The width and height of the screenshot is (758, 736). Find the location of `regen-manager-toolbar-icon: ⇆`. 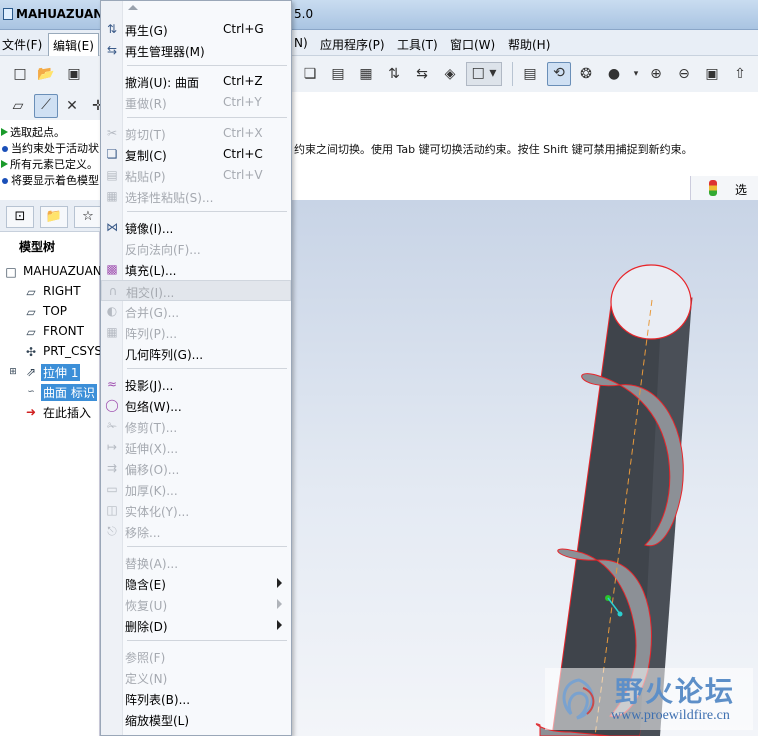

regen-manager-toolbar-icon: ⇆ is located at coordinates (422, 74).